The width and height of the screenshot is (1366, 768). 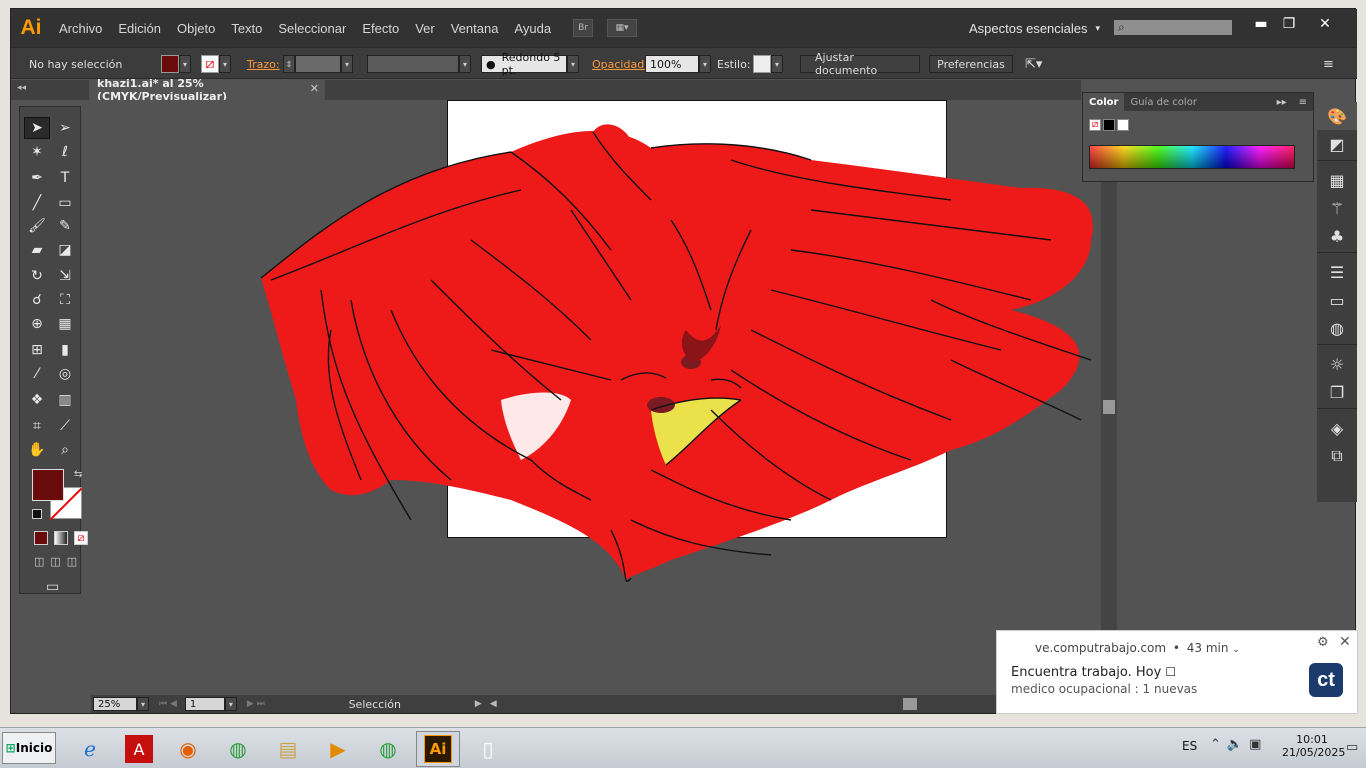 What do you see at coordinates (672, 64) in the screenshot?
I see `opacity-field: 100%` at bounding box center [672, 64].